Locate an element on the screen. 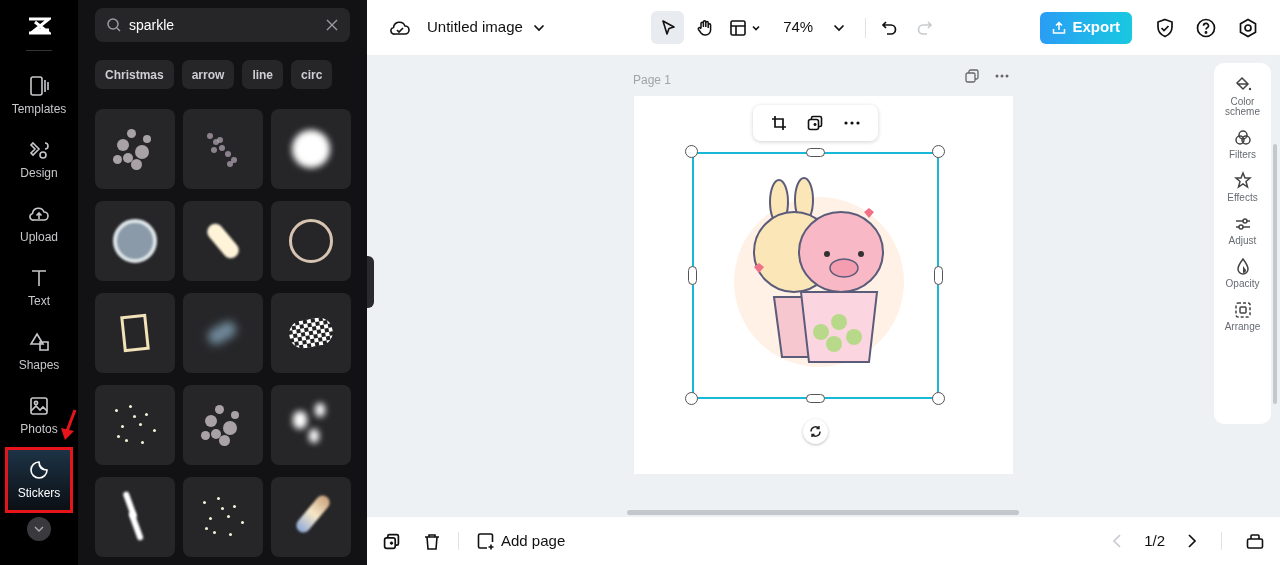 This screenshot has height=565, width=1280. sticker-icon is located at coordinates (39, 469).